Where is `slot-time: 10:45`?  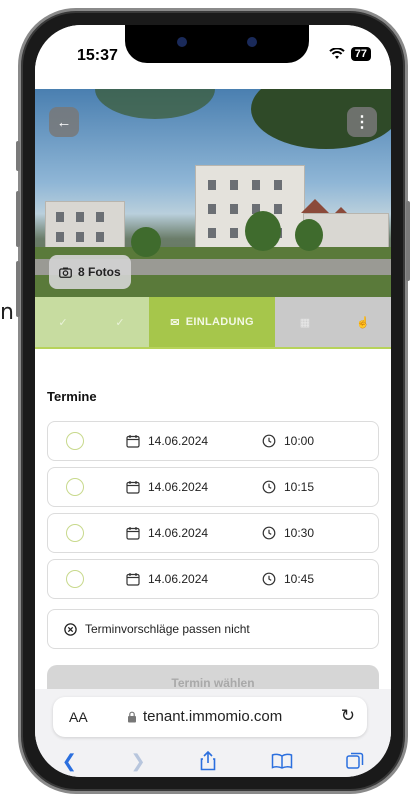
slot-time: 10:45 is located at coordinates (288, 579).